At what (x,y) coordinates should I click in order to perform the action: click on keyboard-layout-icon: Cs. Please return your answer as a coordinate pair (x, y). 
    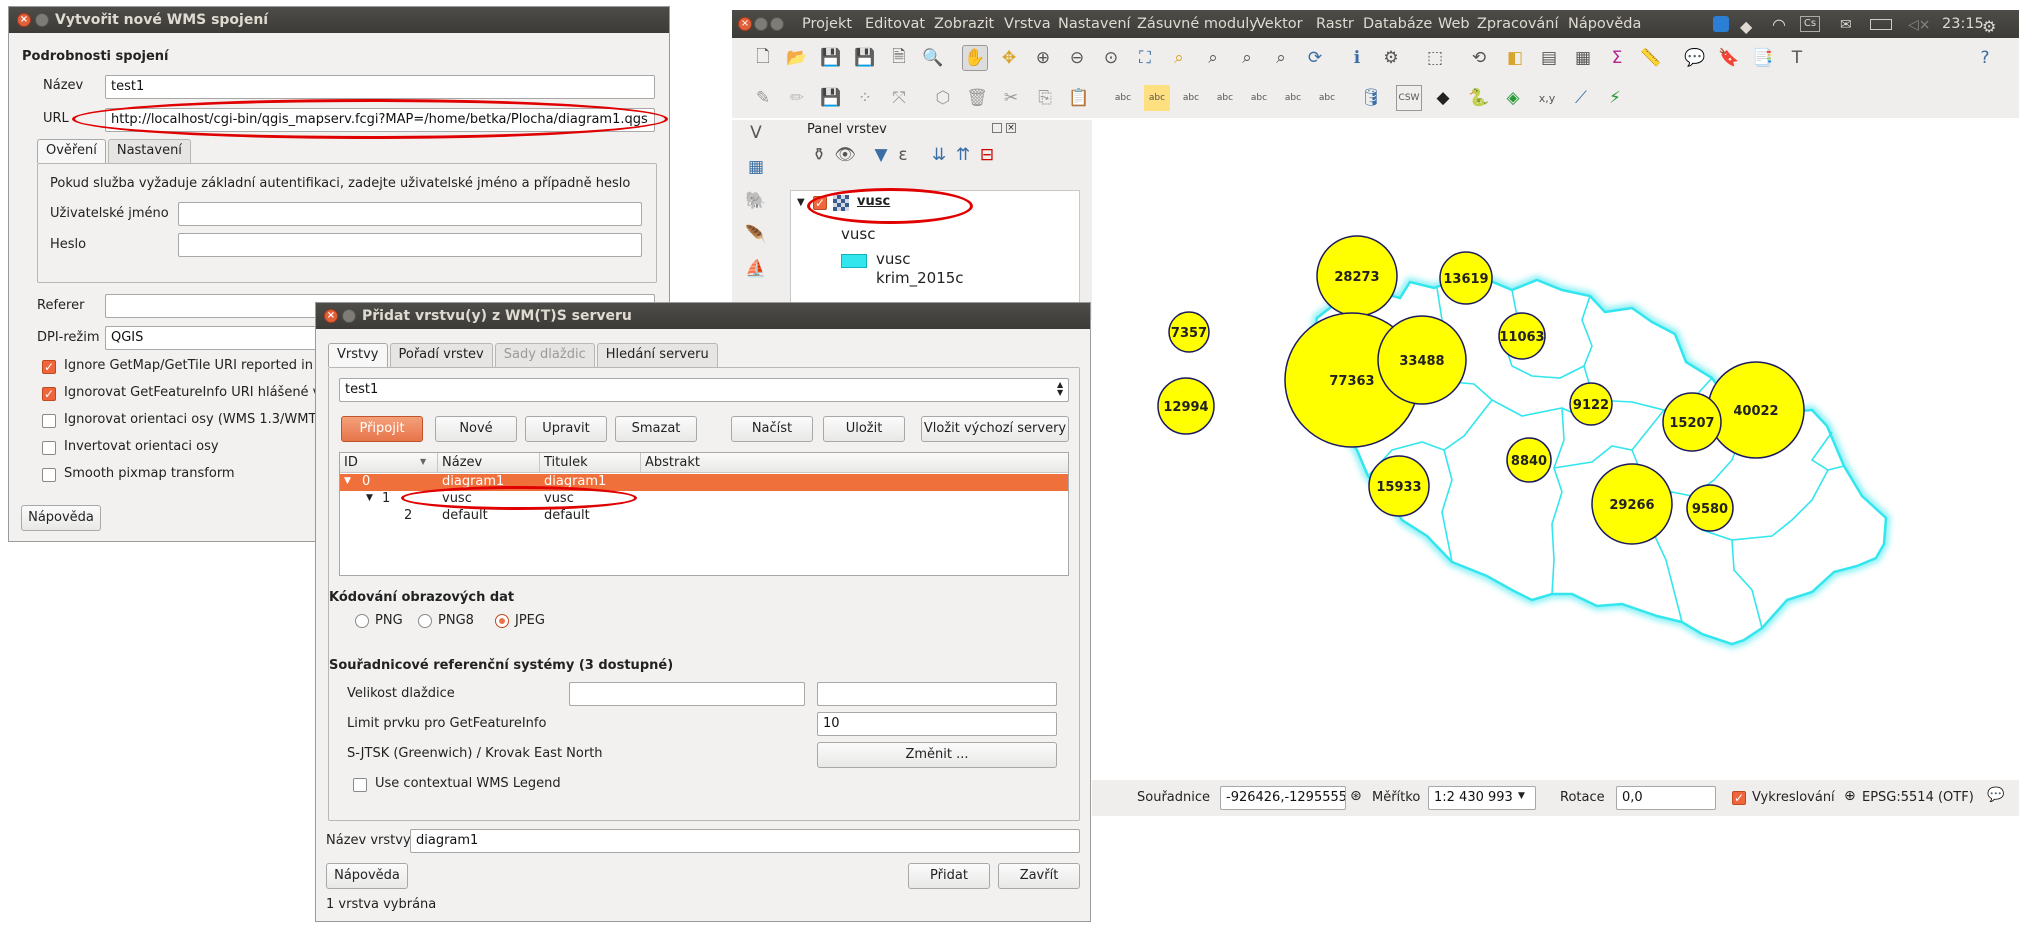
    Looking at the image, I should click on (1810, 24).